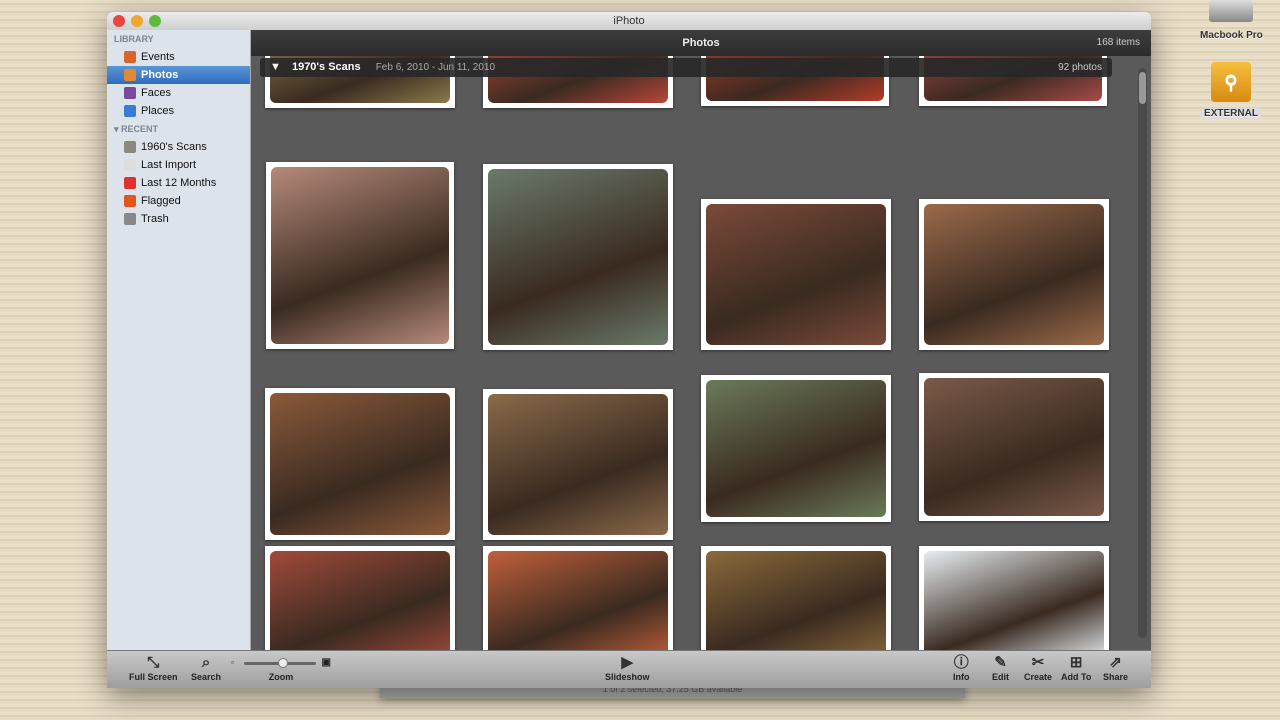 Image resolution: width=1280 pixels, height=720 pixels. Describe the element at coordinates (130, 183) in the screenshot. I see `calendar-icon` at that location.